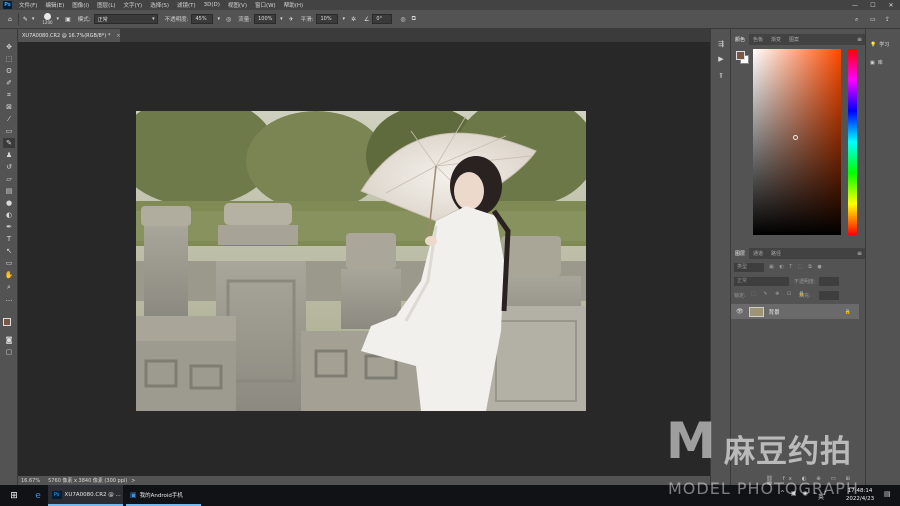 This screenshot has width=900, height=506. Describe the element at coordinates (54, 5) in the screenshot. I see `menu-edit: 编辑(E)` at that location.